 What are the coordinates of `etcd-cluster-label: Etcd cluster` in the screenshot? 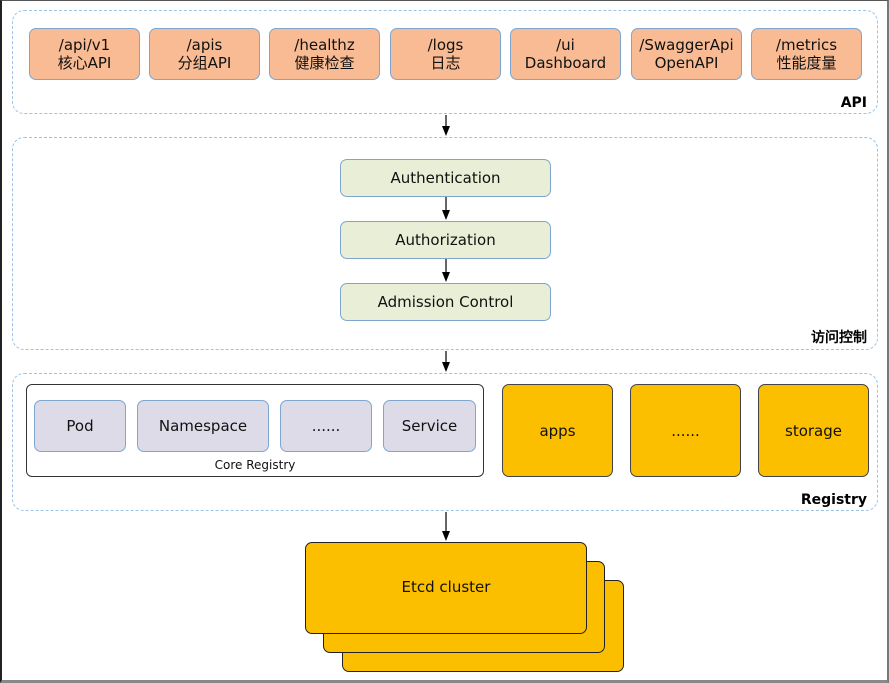 It's located at (446, 587).